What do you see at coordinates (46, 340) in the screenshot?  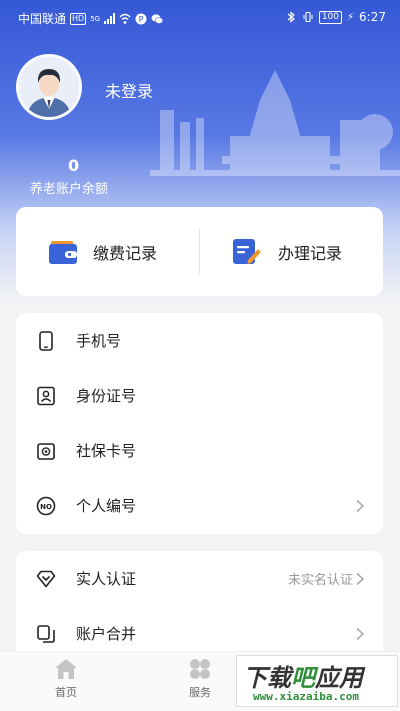 I see `phone-icon` at bounding box center [46, 340].